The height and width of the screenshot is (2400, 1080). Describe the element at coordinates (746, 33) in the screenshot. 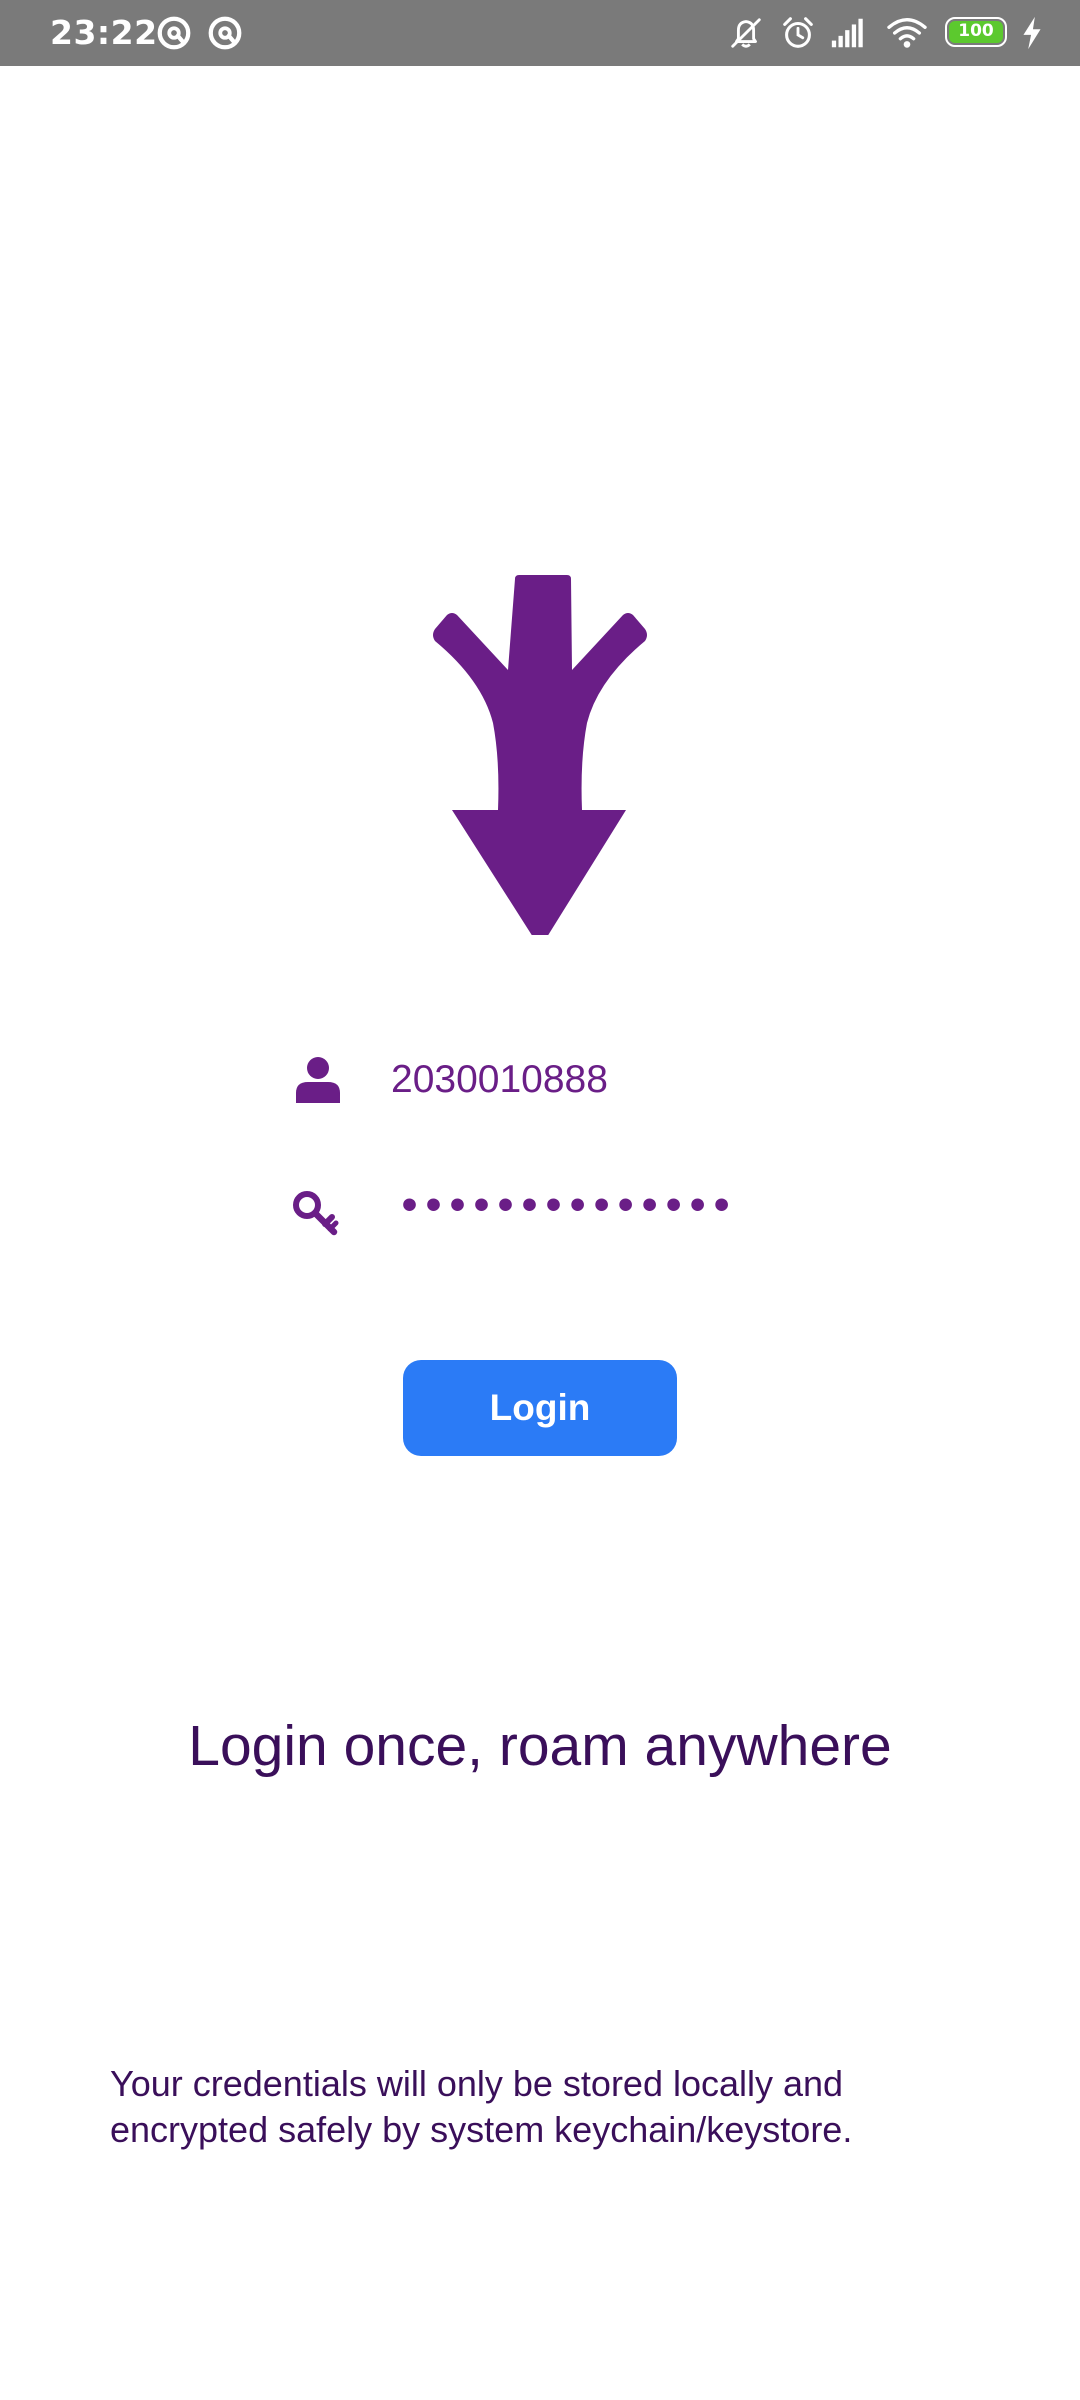

I see `mute-icon` at that location.